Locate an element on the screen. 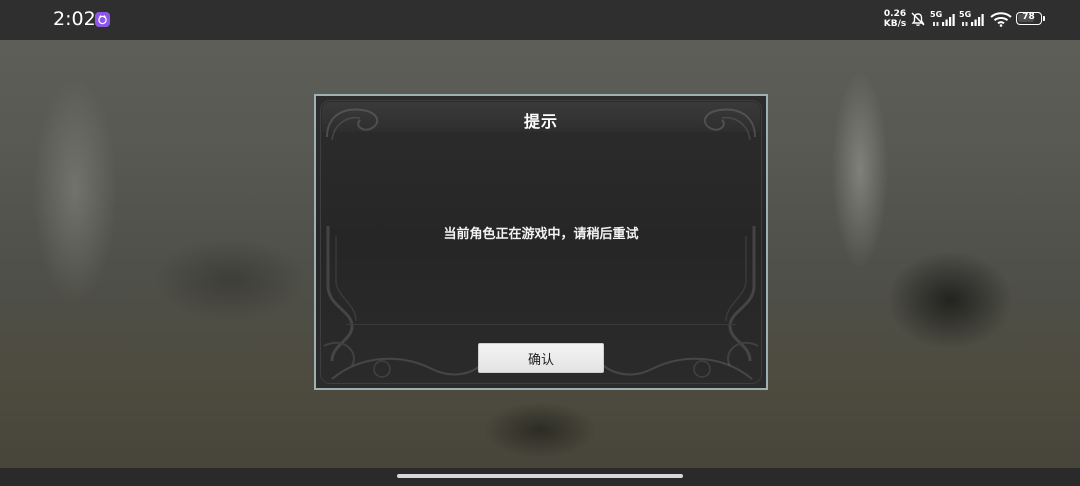 This screenshot has height=486, width=1080. battery-tip is located at coordinates (1044, 18).